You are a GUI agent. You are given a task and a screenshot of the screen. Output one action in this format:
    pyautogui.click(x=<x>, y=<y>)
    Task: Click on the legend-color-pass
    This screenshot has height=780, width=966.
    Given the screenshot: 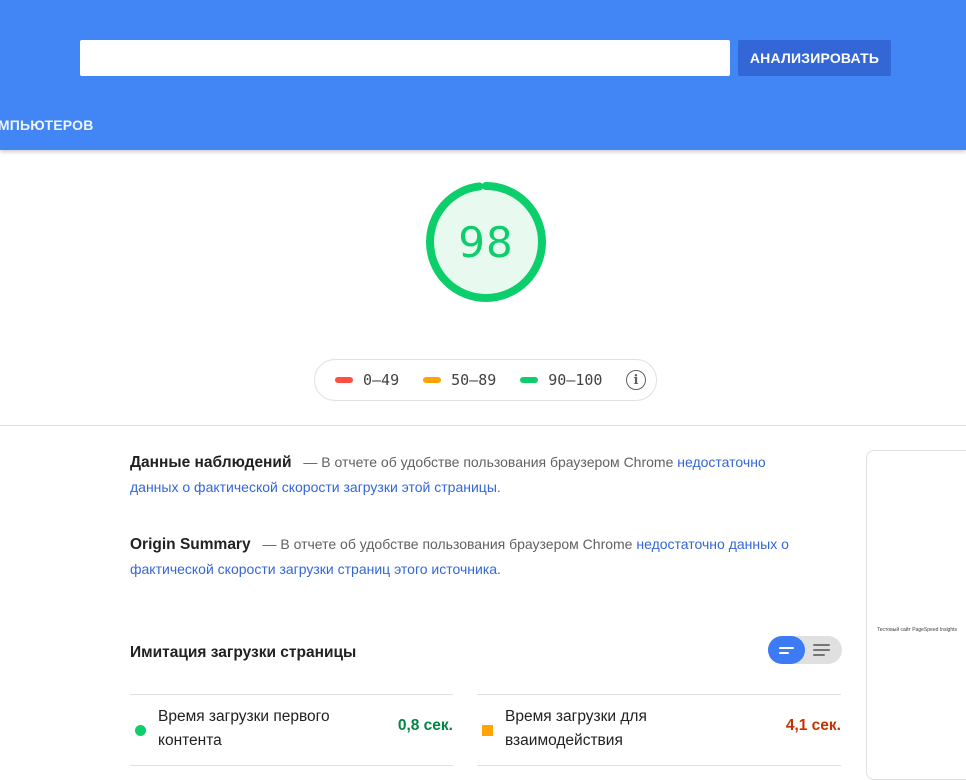 What is the action you would take?
    pyautogui.click(x=529, y=380)
    